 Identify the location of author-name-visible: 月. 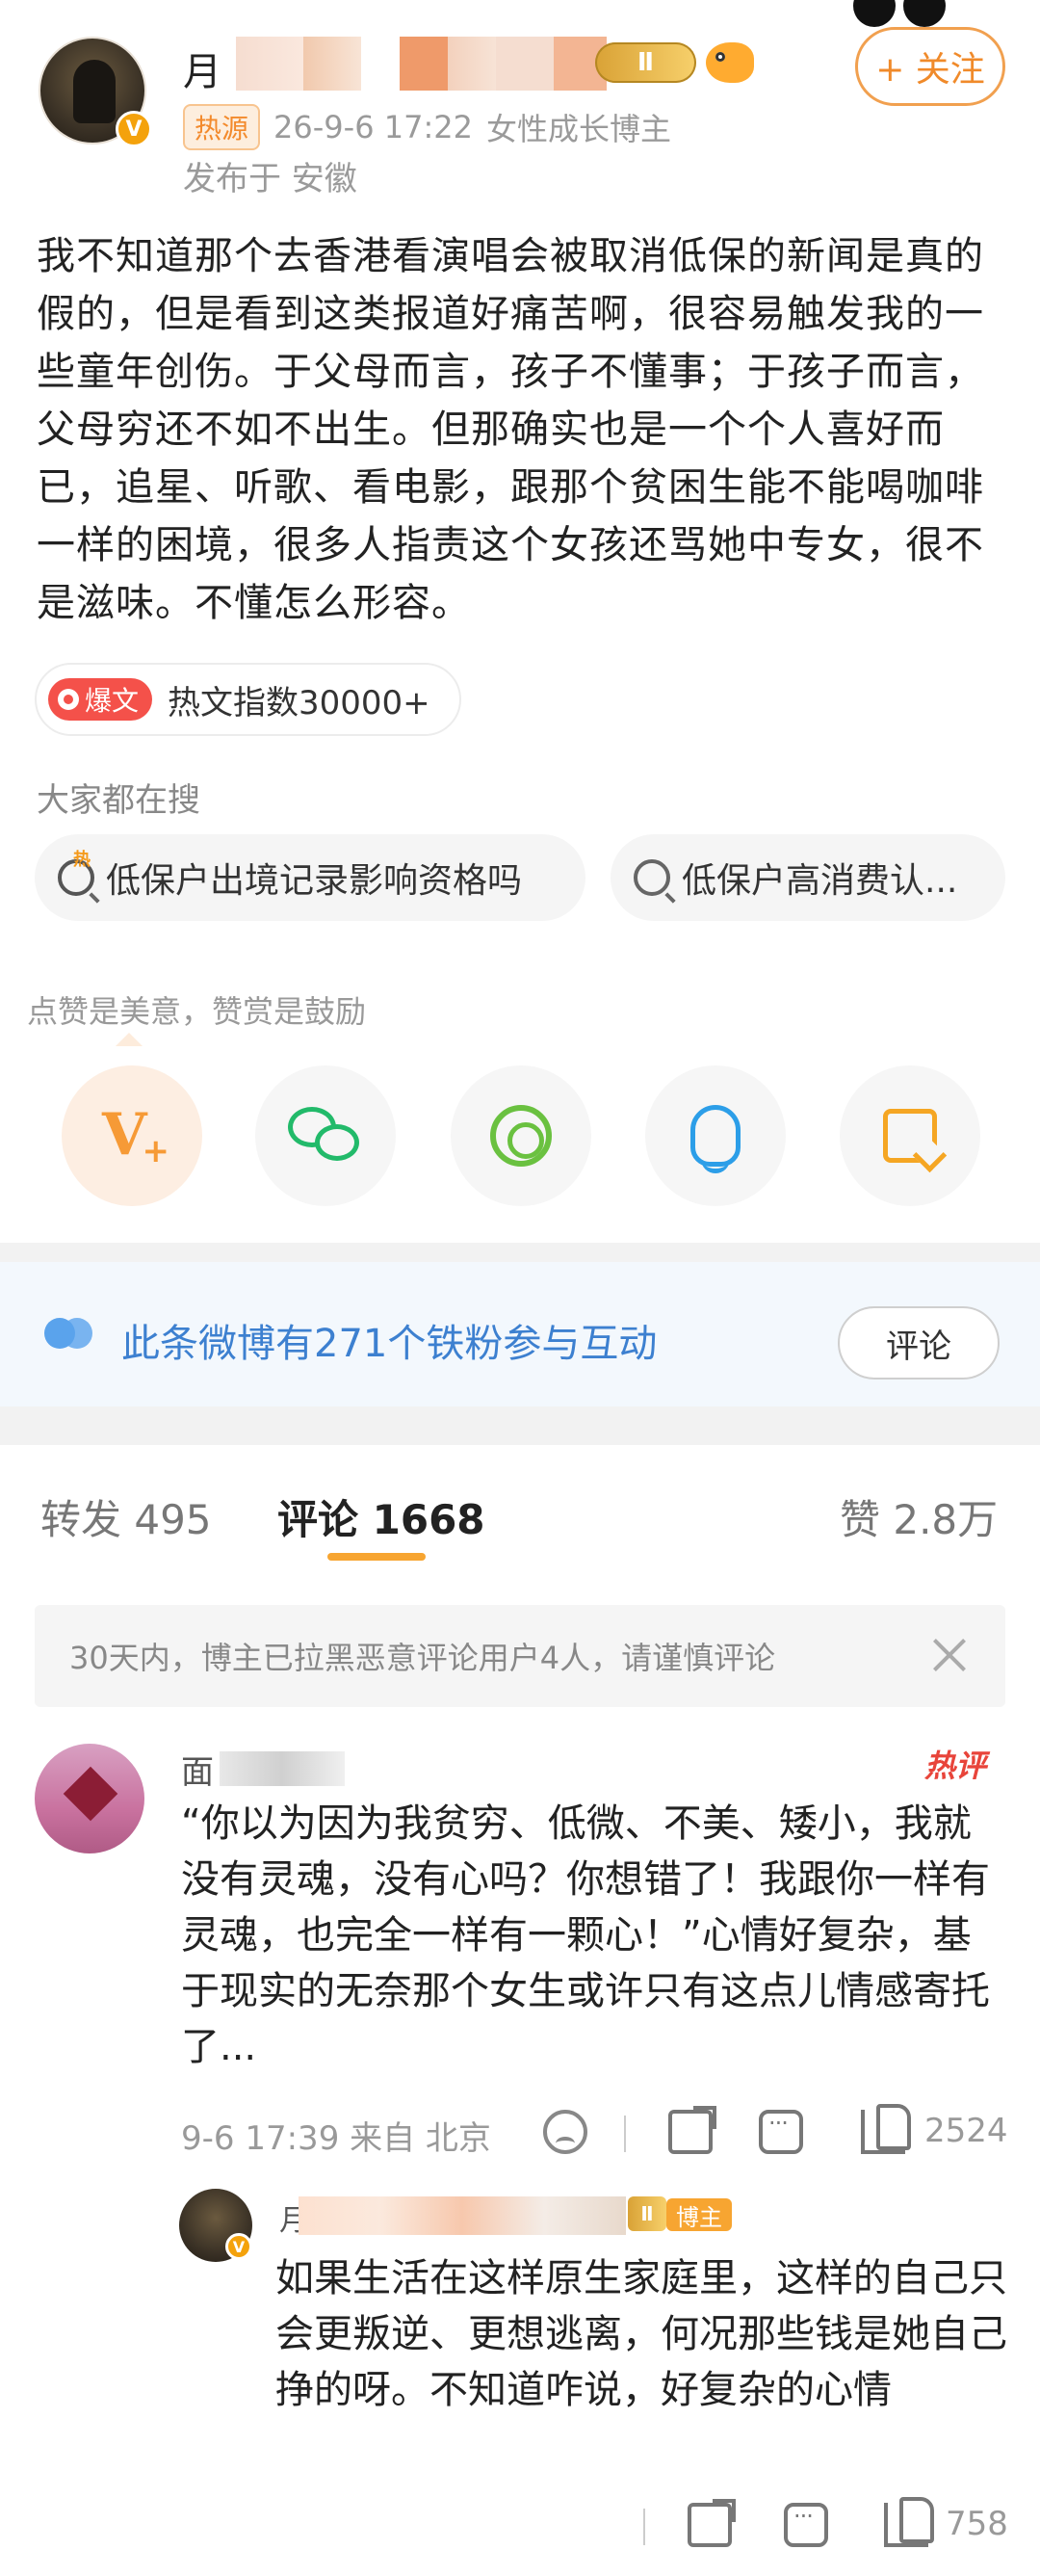
(202, 68).